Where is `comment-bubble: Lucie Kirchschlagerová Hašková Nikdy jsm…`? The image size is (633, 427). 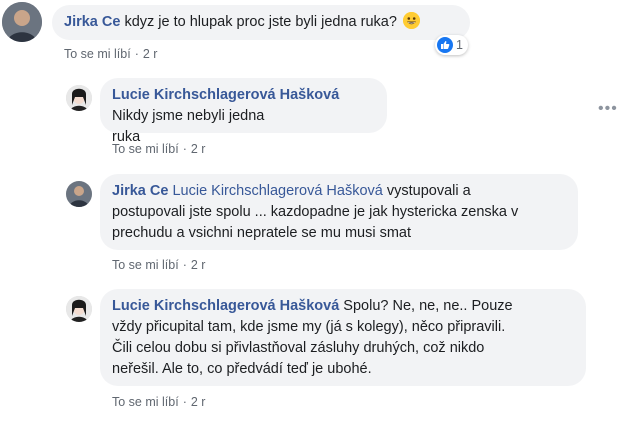
comment-bubble: Lucie Kirchschlagerová Hašková Nikdy jsm… is located at coordinates (243, 111).